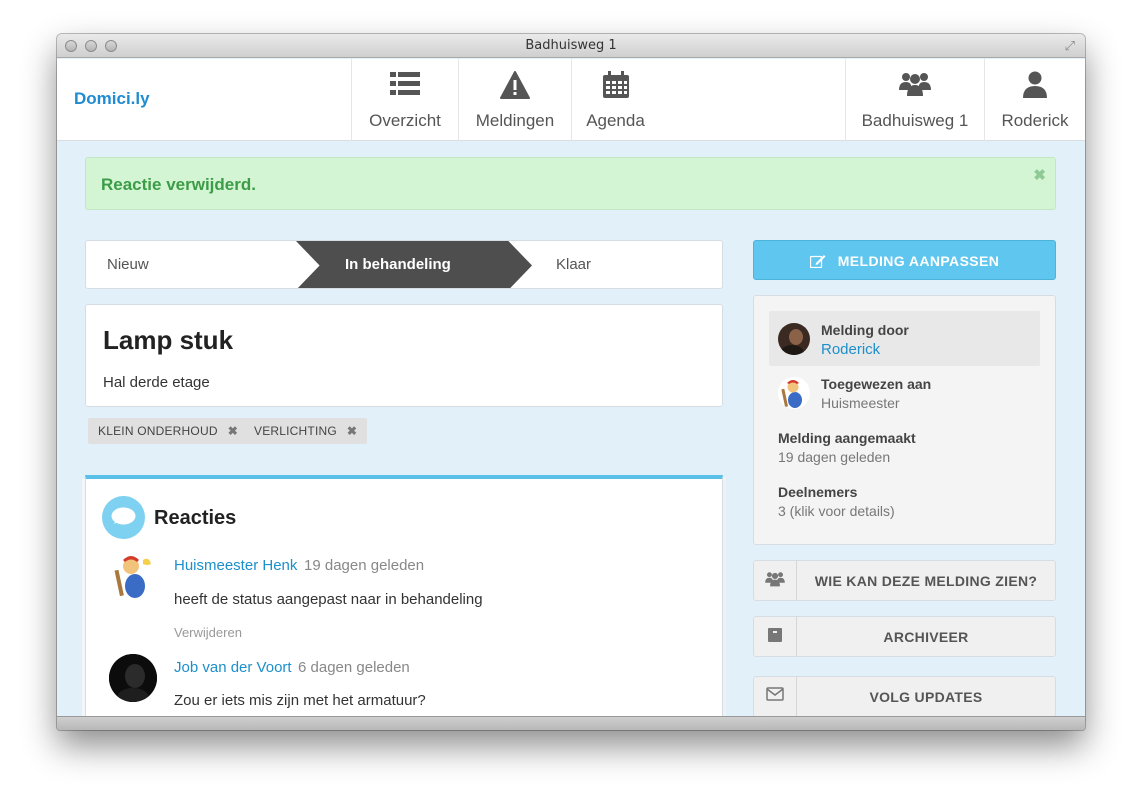 This screenshot has width=1142, height=809. I want to click on nav-item-overzicht: Overzicht, so click(404, 100).